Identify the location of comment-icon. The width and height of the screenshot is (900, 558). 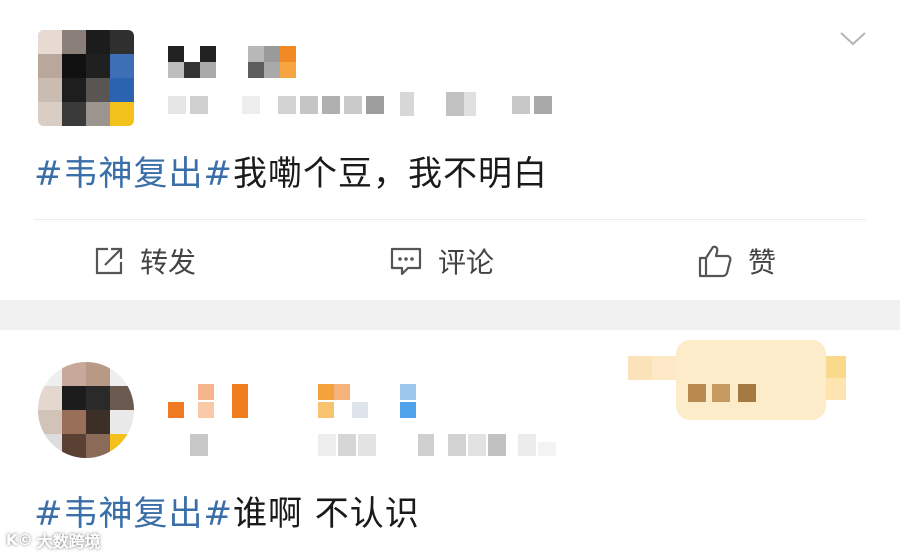
(406, 261).